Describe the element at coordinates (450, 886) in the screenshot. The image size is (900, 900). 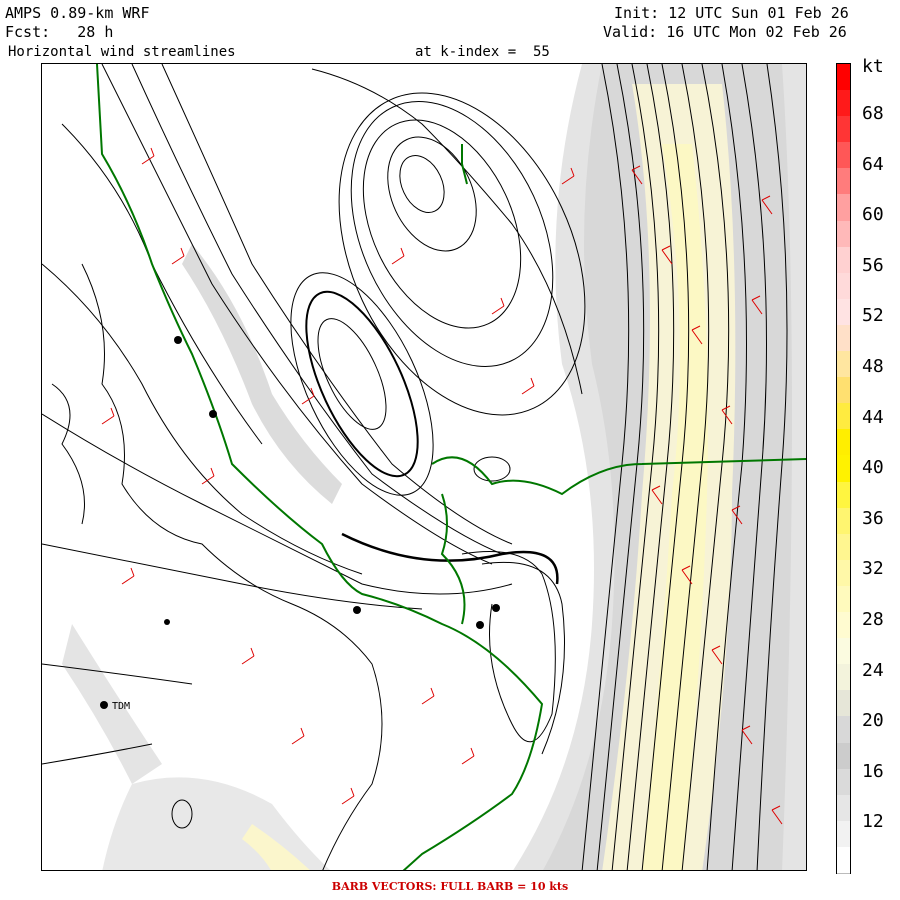
I see `barb-legend: BARB VECTORS: FULL BARB = 10 kts` at that location.